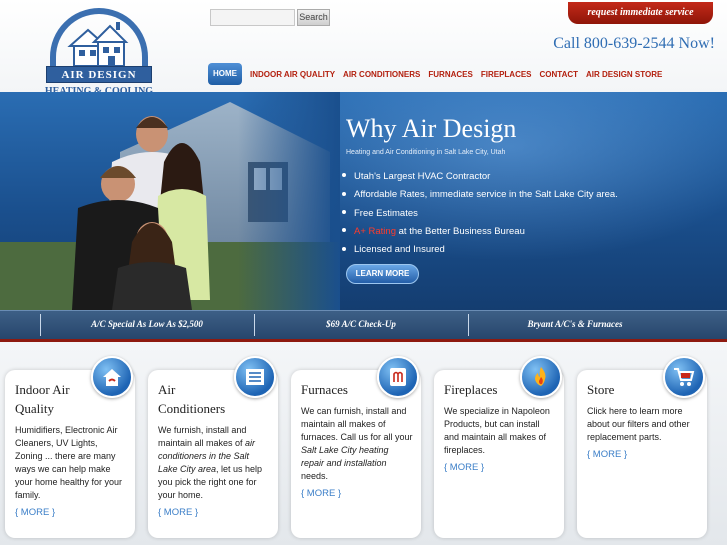  Describe the element at coordinates (42, 399) in the screenshot. I see `card-title: Indoor Air Quality` at that location.